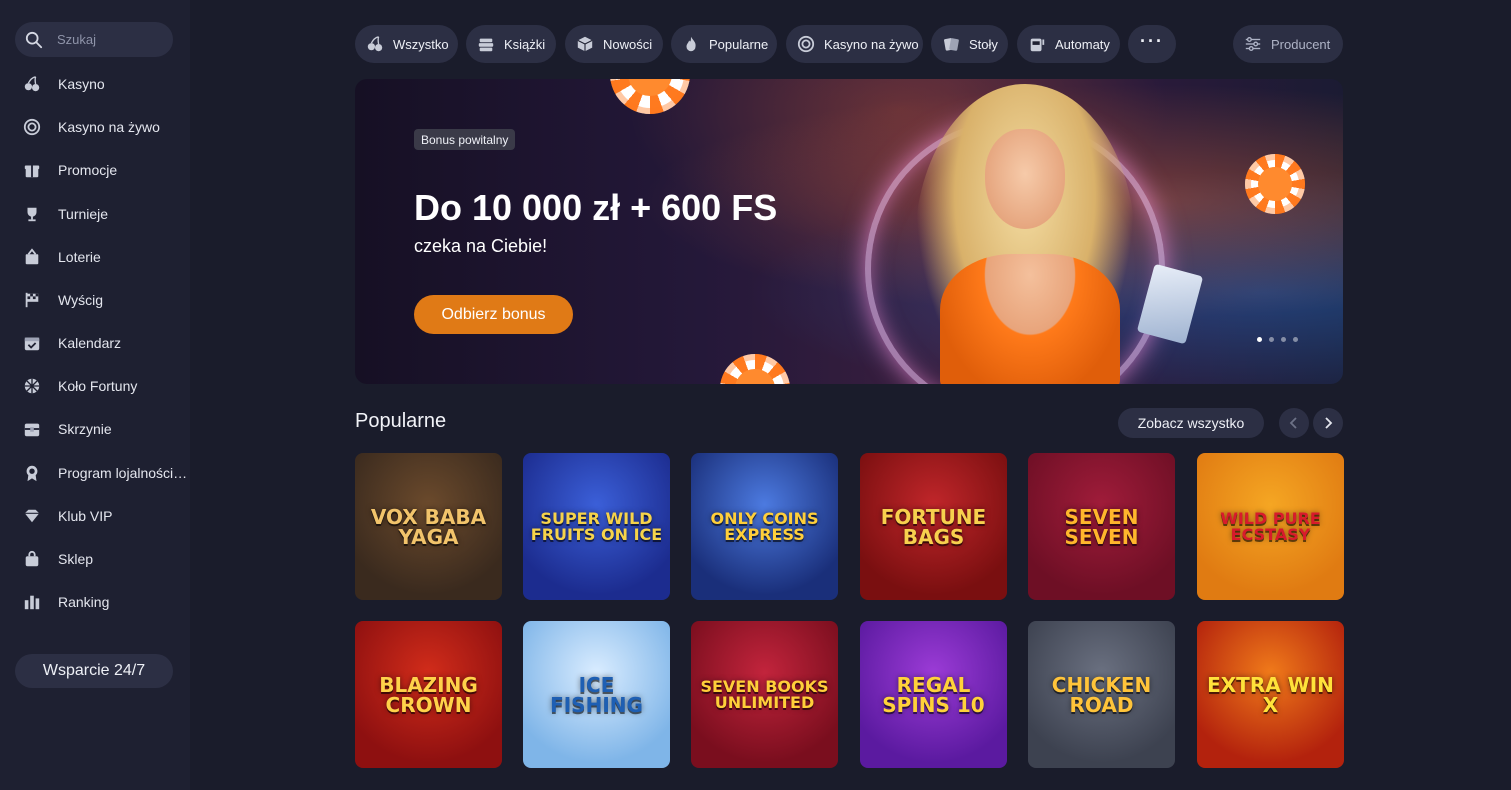 The image size is (1511, 790). What do you see at coordinates (32, 602) in the screenshot?
I see `ranking-icon` at bounding box center [32, 602].